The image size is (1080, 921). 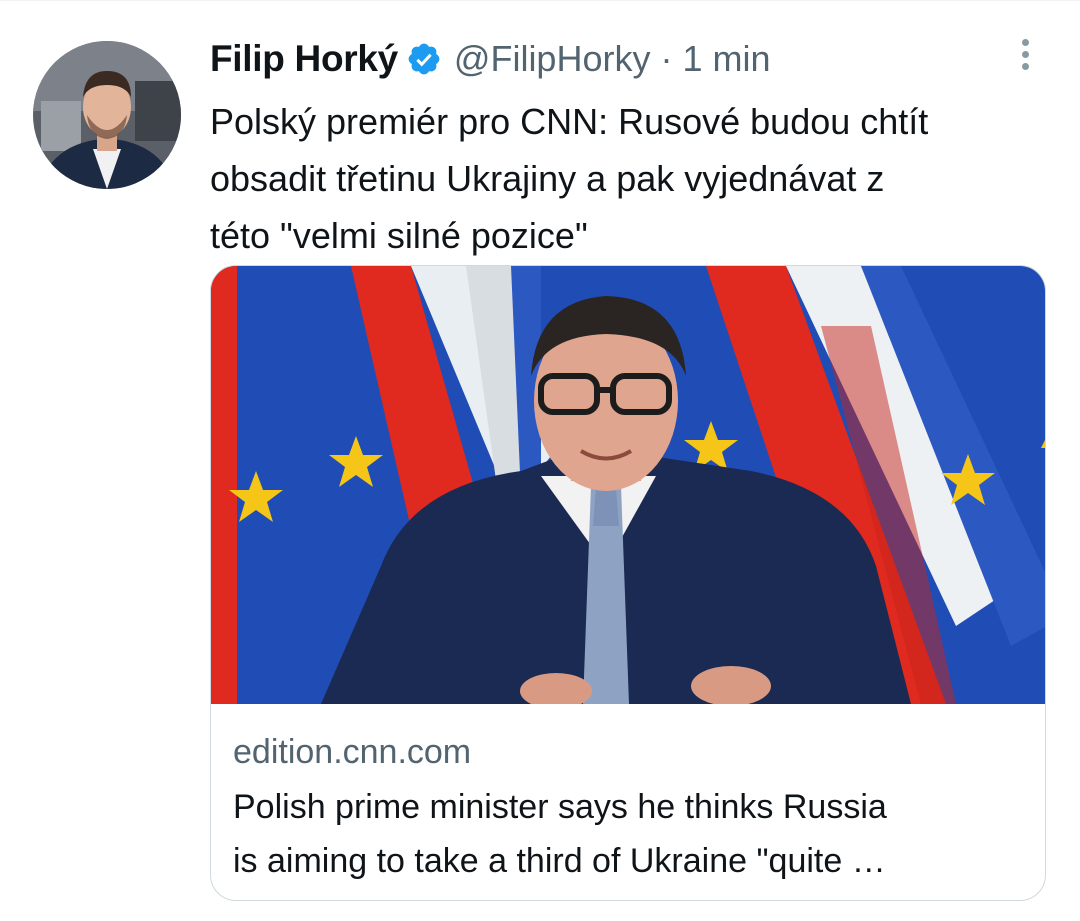 I want to click on avatar, so click(x=107, y=115).